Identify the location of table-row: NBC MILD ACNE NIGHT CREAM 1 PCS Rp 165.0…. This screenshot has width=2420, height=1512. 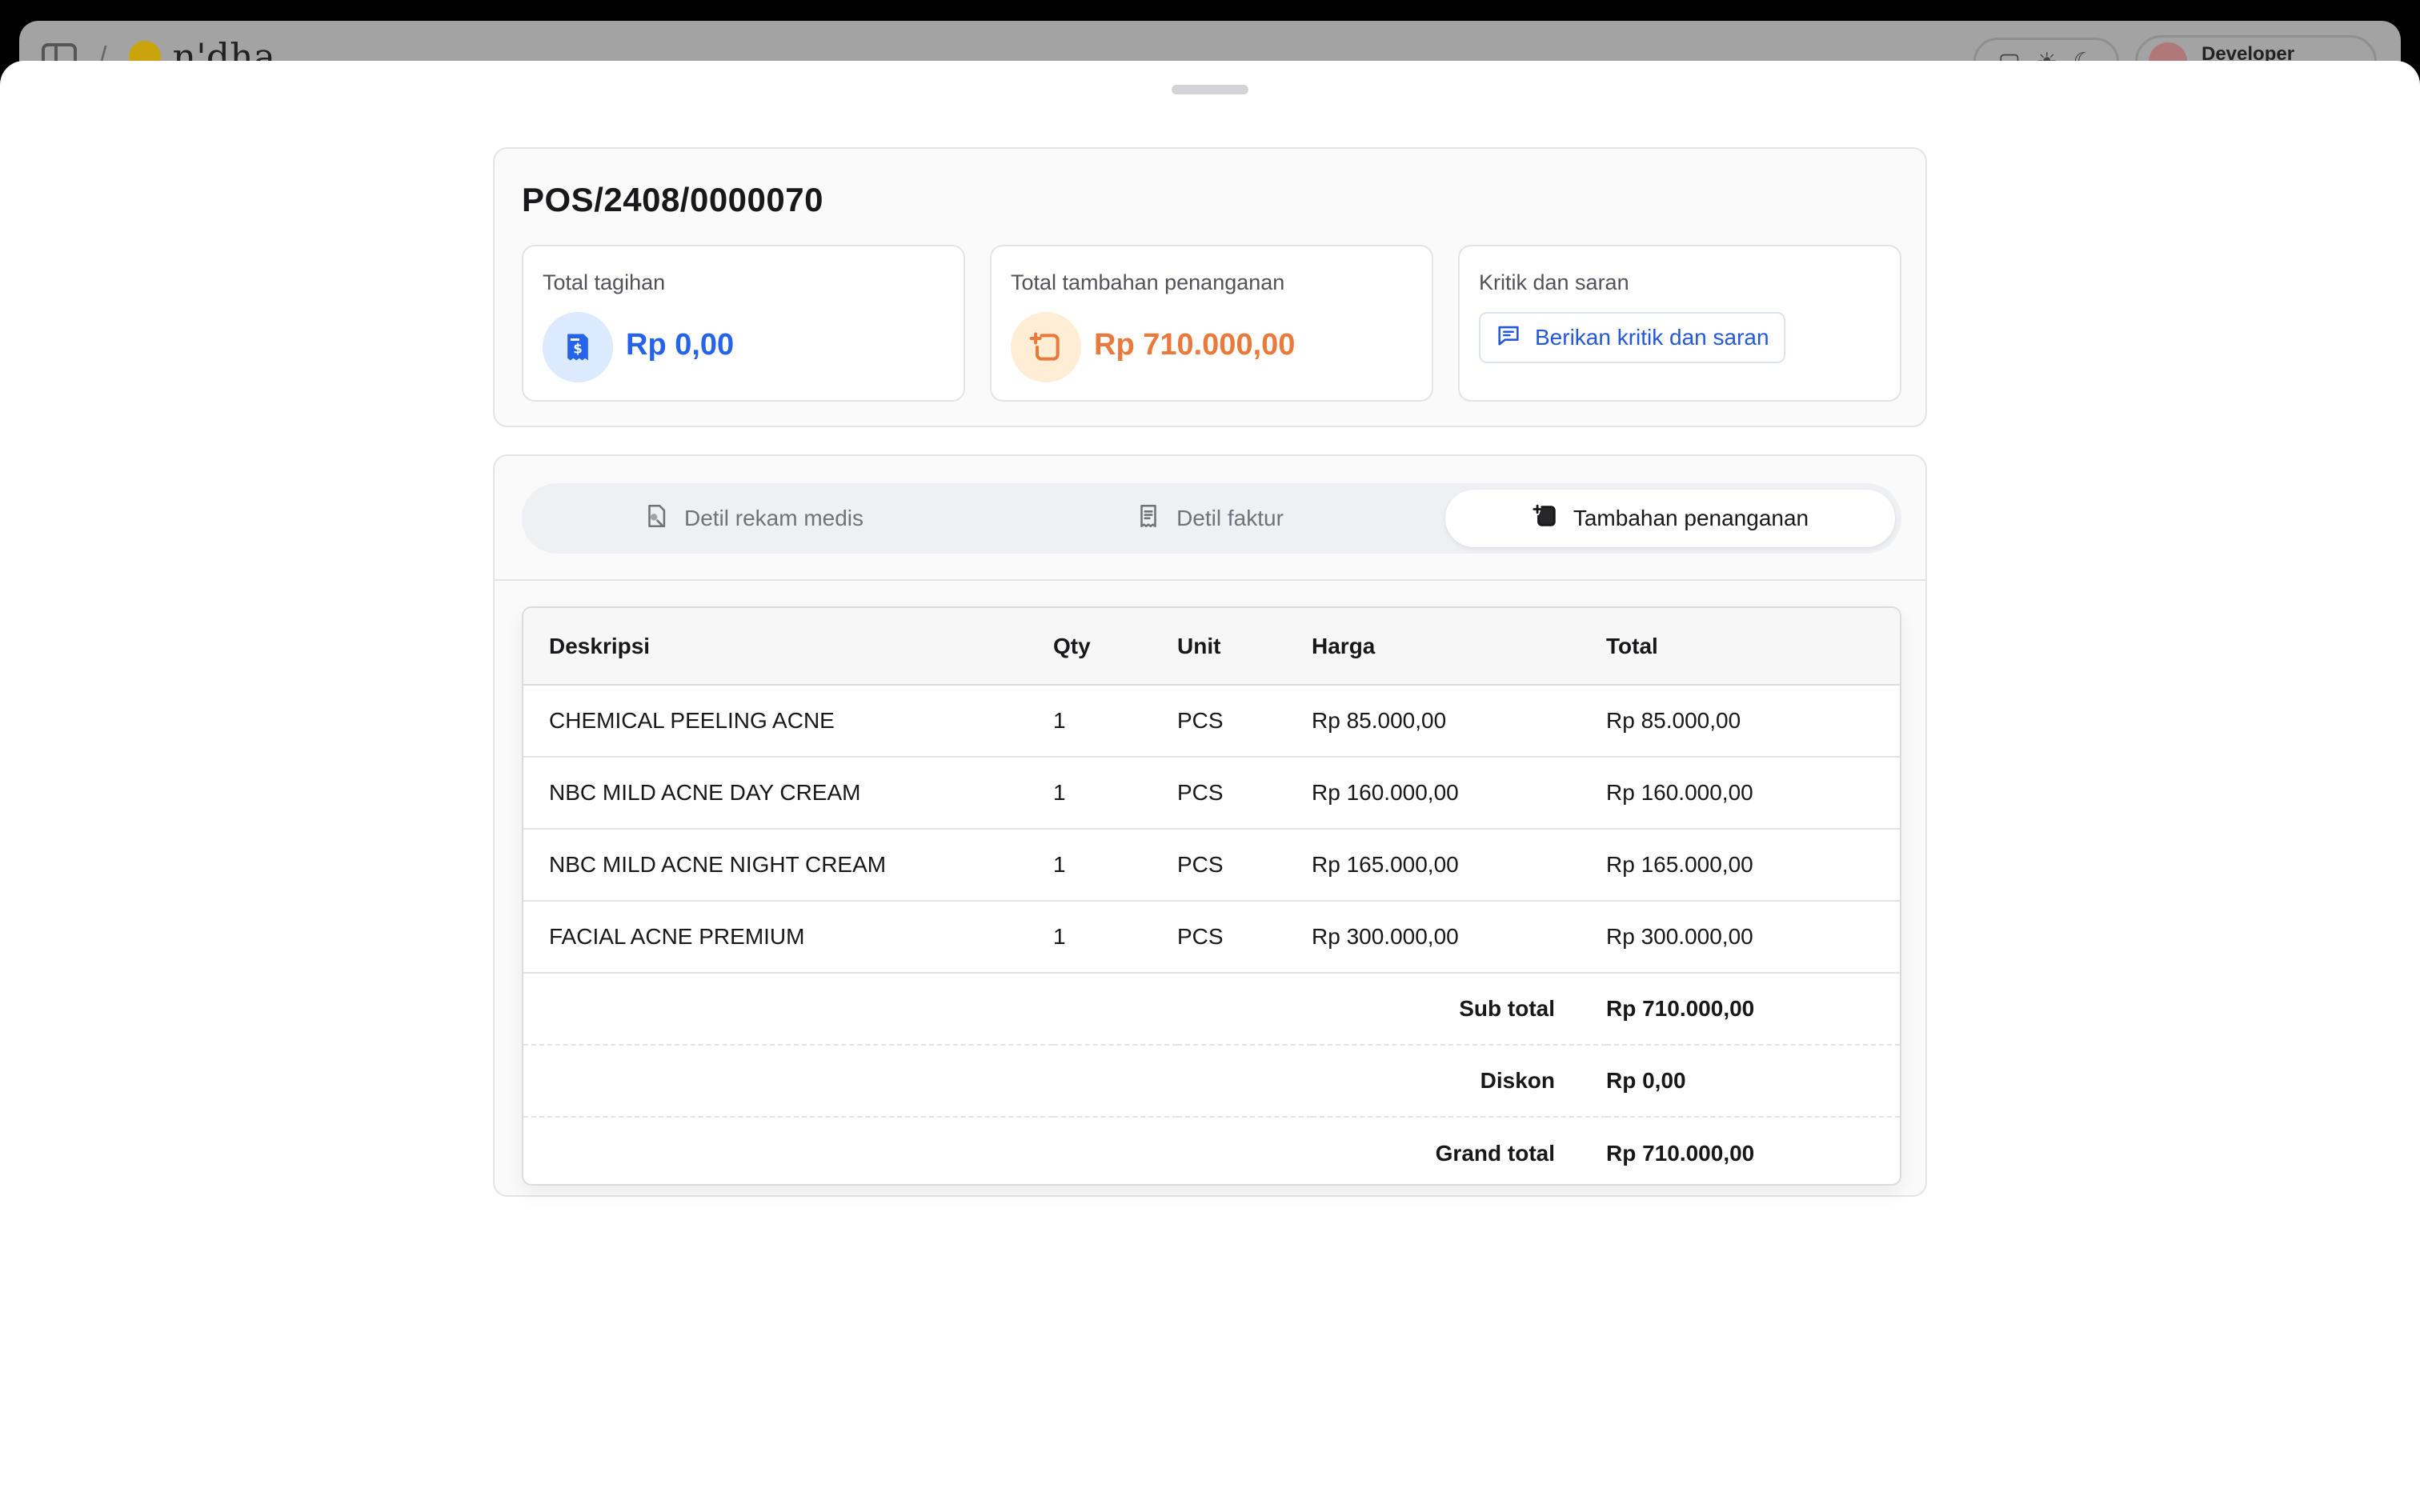
(1211, 865).